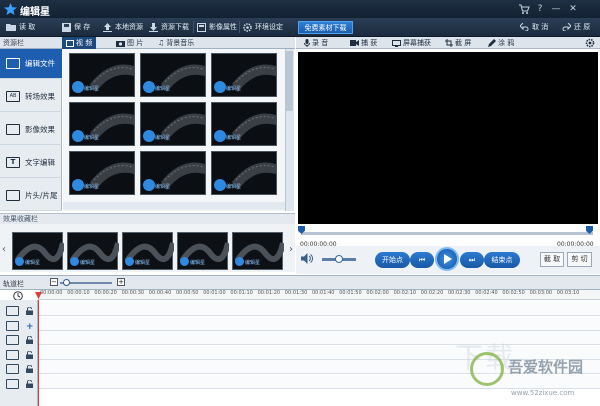 The height and width of the screenshot is (406, 600). I want to click on redo-button: 还 原, so click(576, 27).